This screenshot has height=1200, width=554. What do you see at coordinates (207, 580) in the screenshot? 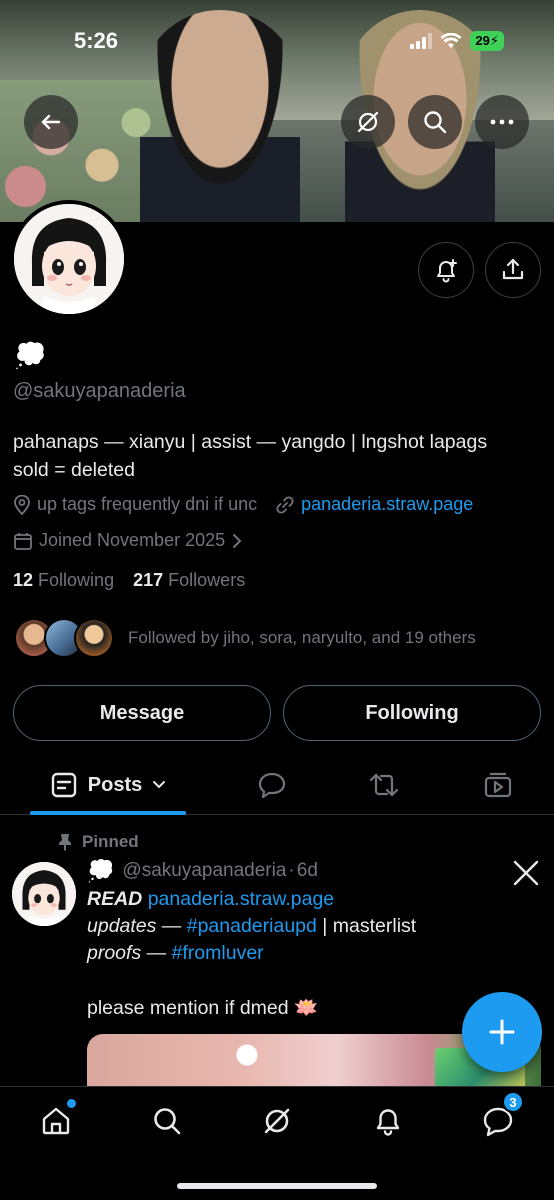
I see `followers-label: Followers` at bounding box center [207, 580].